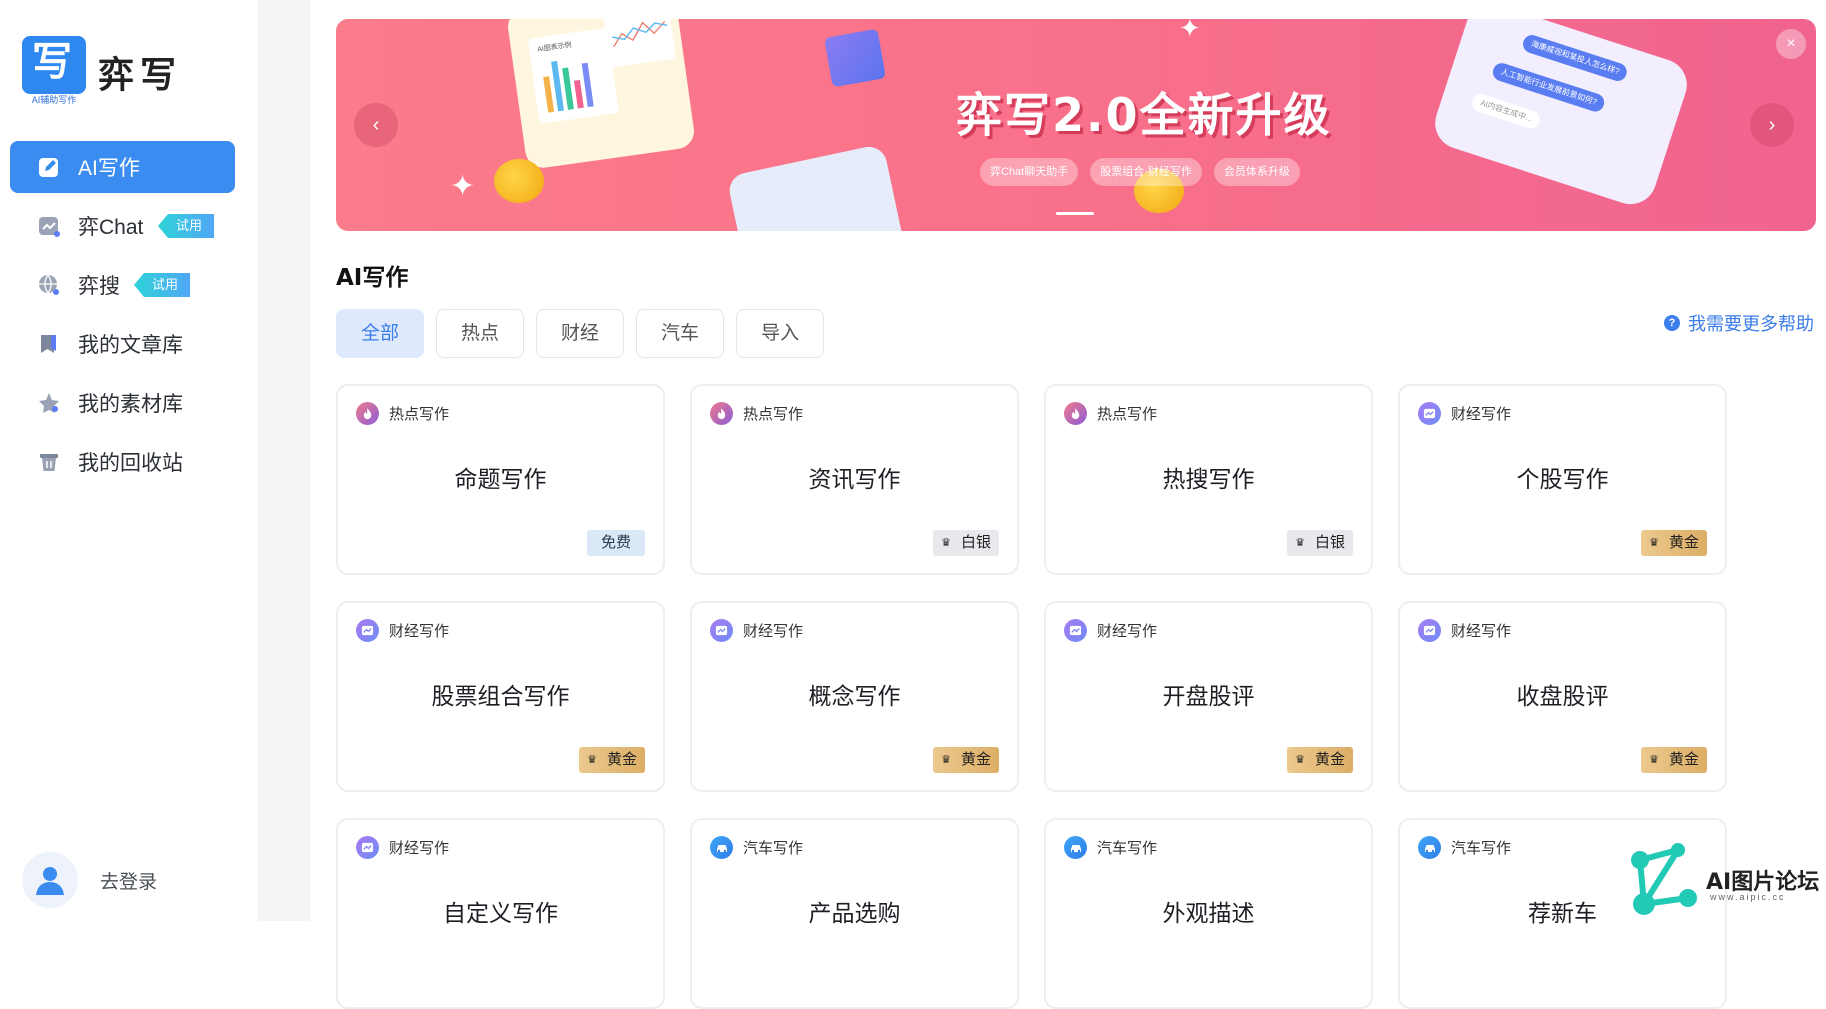 The image size is (1826, 1009). I want to click on sidebar-item-label: 弈搜, so click(99, 286).